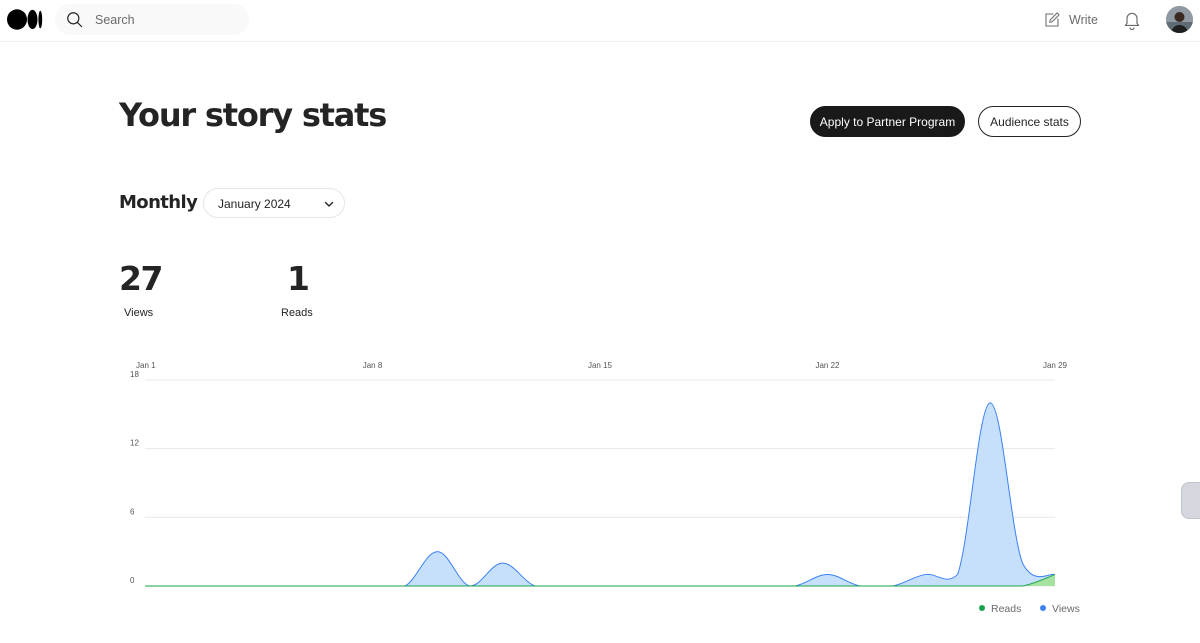 This screenshot has width=1200, height=643. What do you see at coordinates (298, 278) in the screenshot?
I see `reads-count: 1` at bounding box center [298, 278].